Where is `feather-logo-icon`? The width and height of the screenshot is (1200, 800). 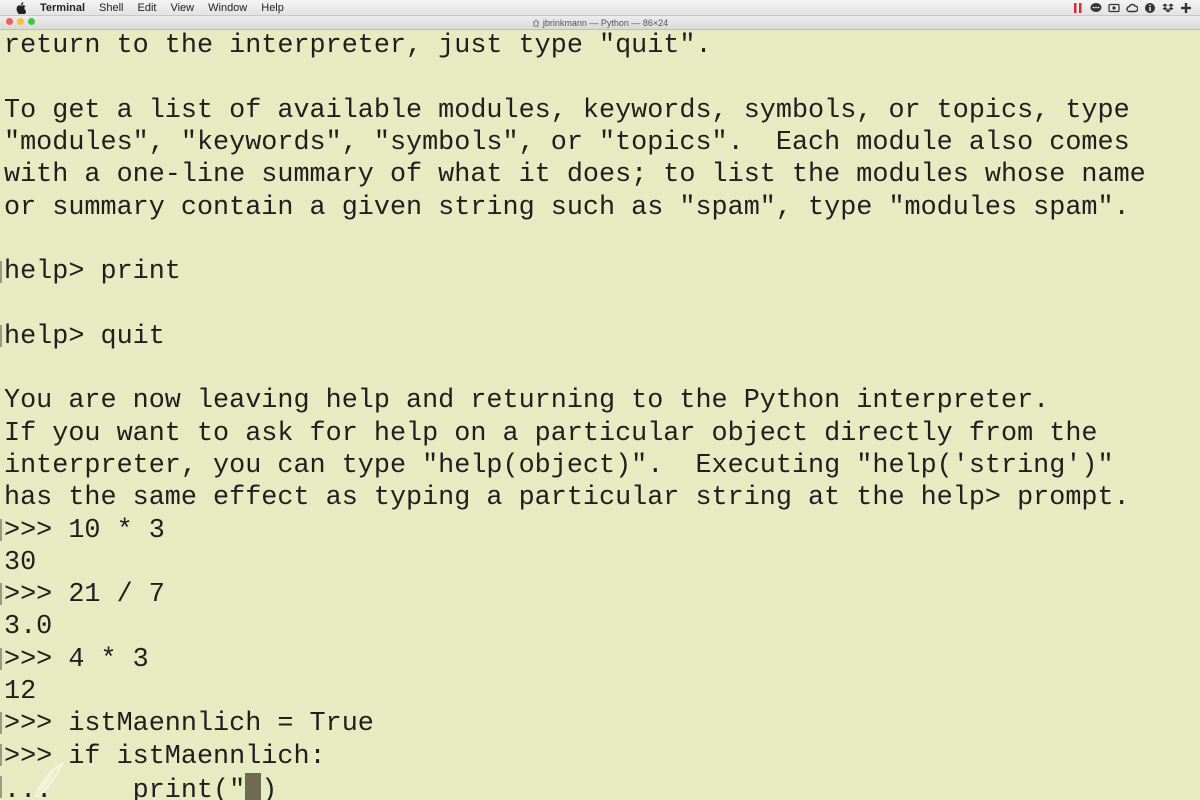
feather-logo-icon is located at coordinates (49, 779).